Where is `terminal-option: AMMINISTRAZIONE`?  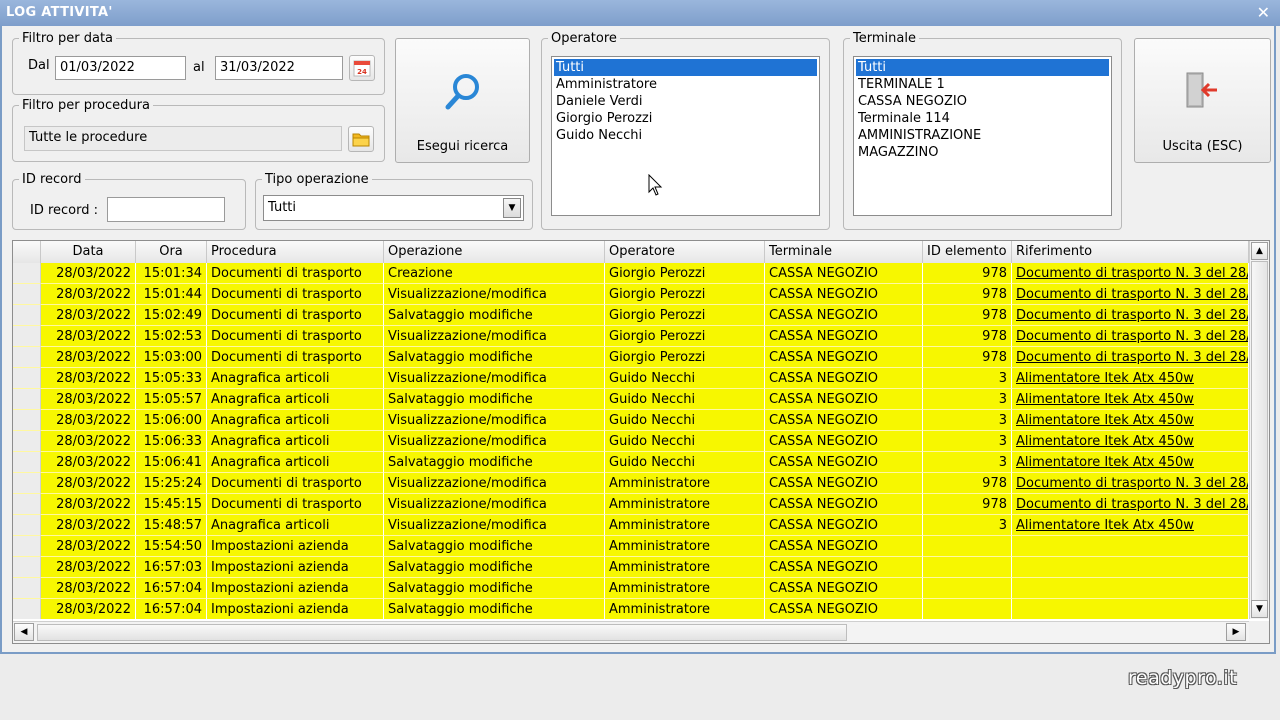
terminal-option: AMMINISTRAZIONE is located at coordinates (982, 135).